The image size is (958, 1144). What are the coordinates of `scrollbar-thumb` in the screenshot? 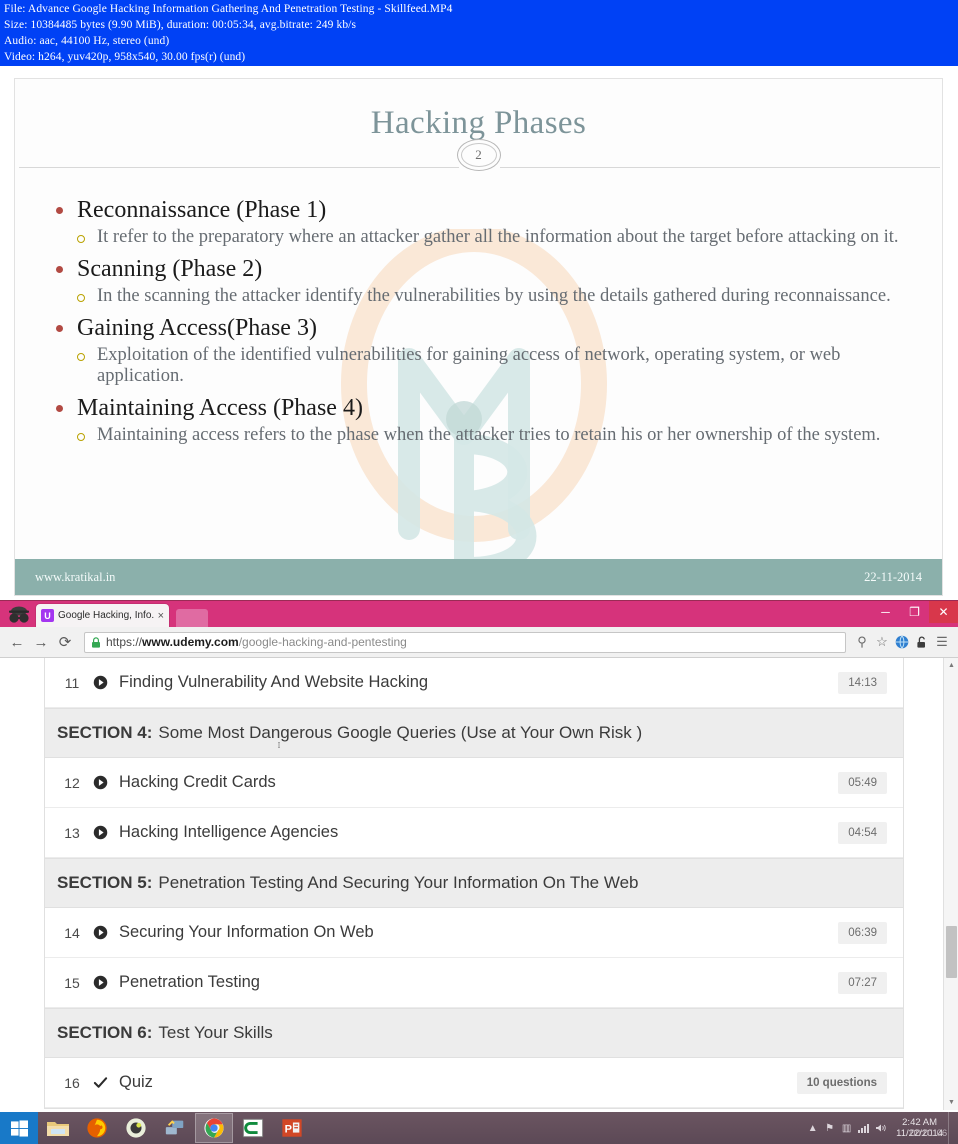 It's located at (951, 952).